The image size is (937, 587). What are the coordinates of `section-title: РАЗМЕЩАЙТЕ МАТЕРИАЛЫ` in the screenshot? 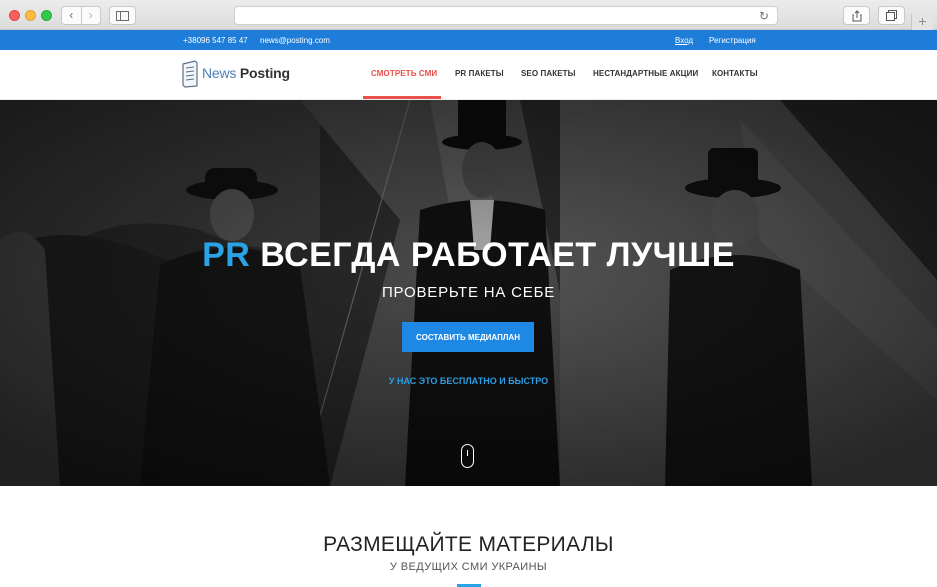 It's located at (468, 544).